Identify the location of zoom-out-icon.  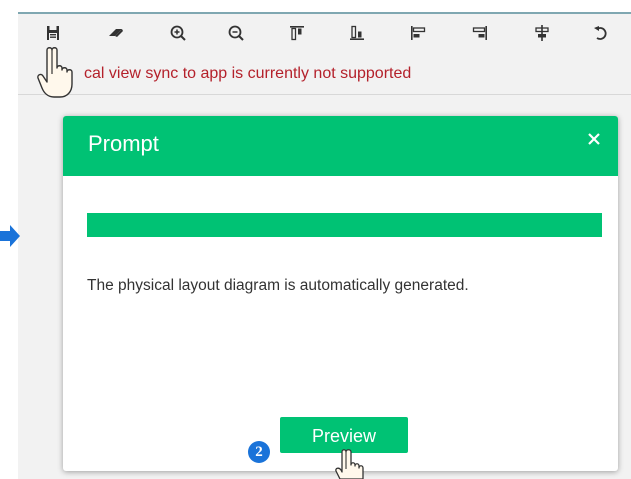
(236, 33).